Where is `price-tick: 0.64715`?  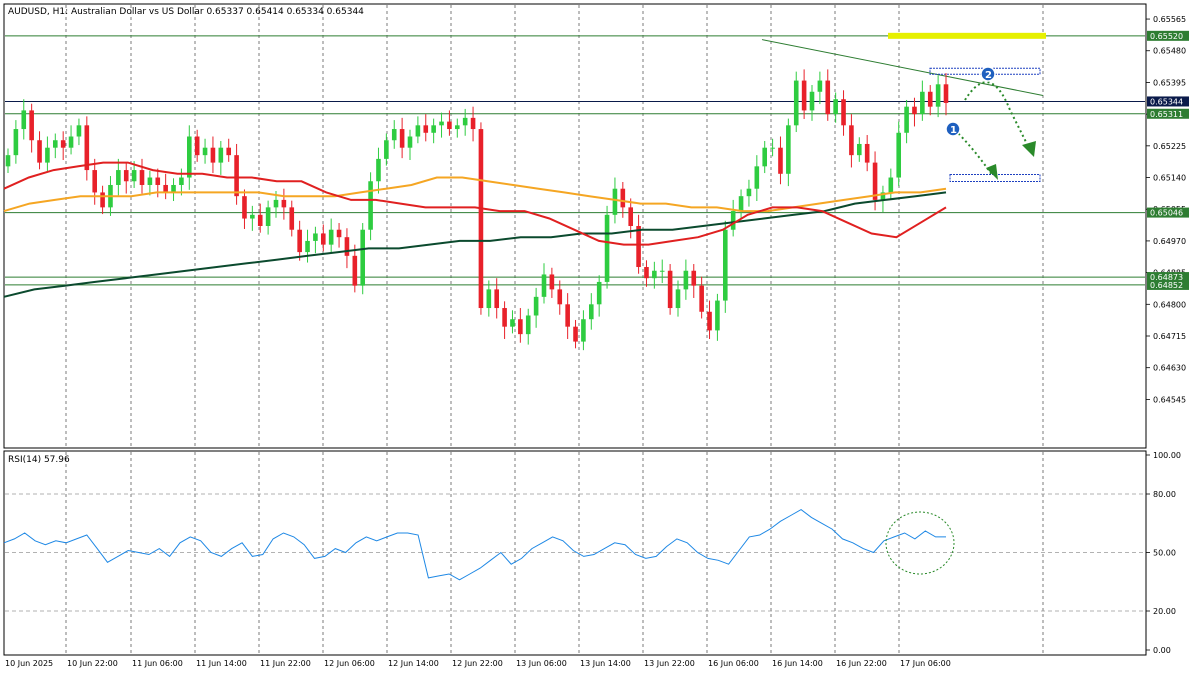 price-tick: 0.64715 is located at coordinates (1169, 336).